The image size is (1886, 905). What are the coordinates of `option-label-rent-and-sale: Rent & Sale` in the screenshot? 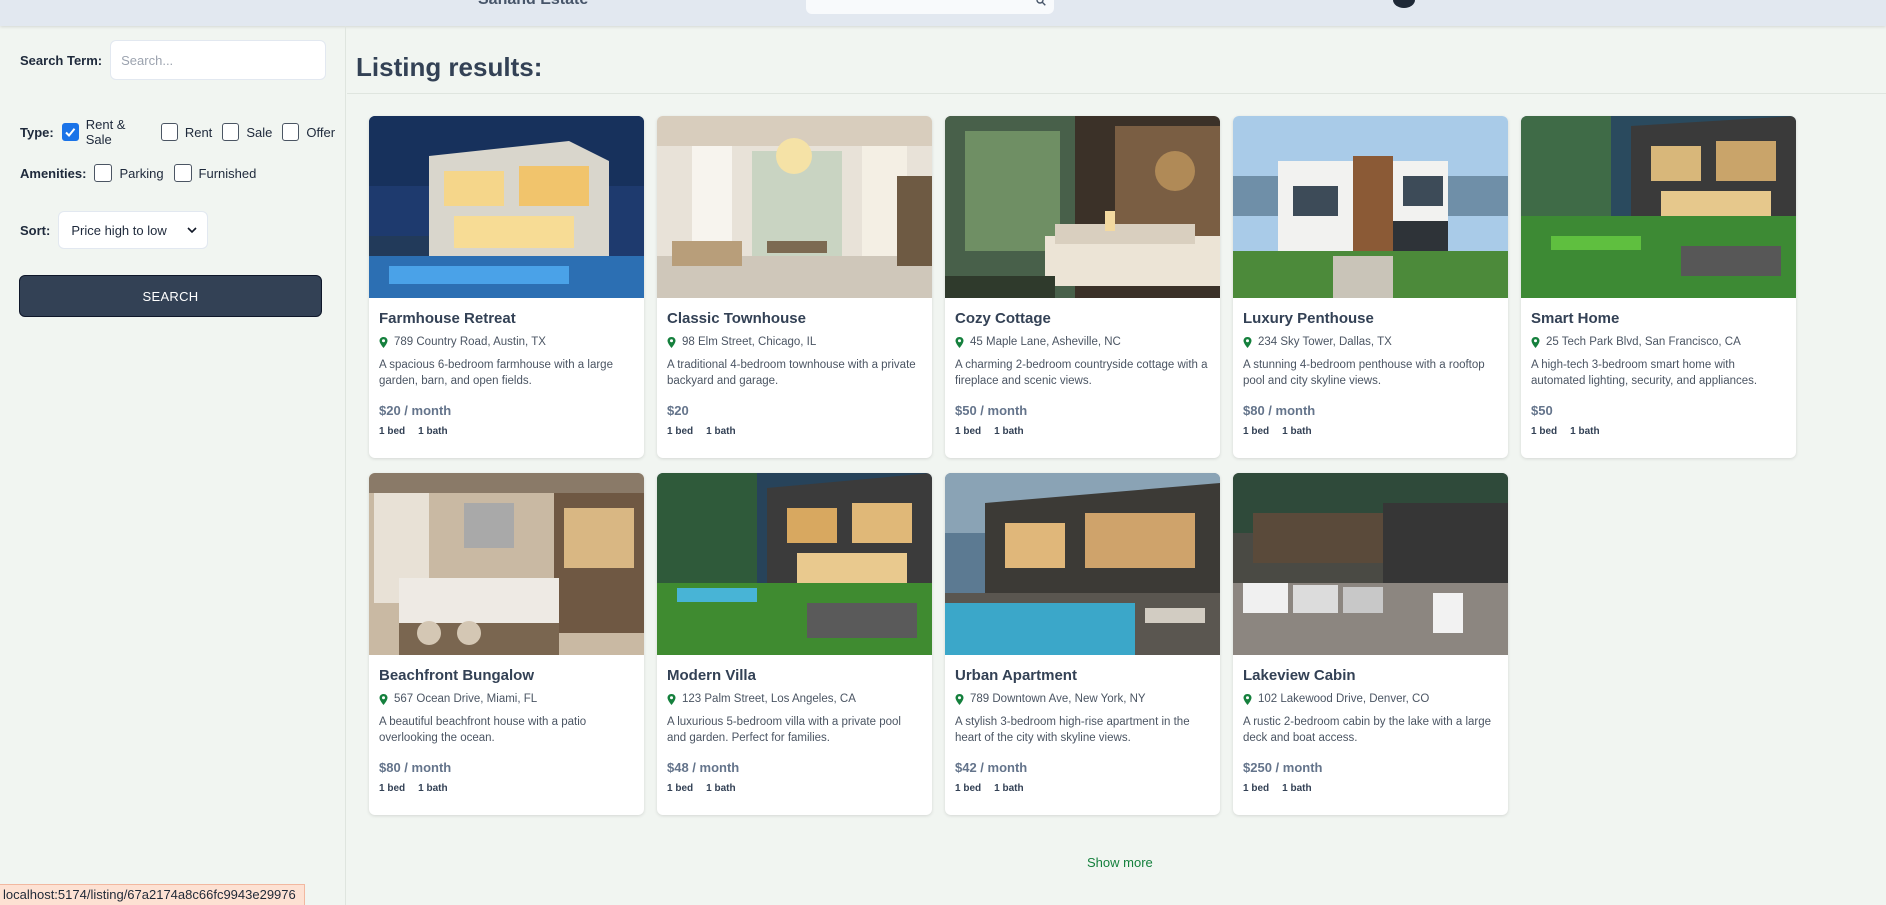 It's located at (105, 132).